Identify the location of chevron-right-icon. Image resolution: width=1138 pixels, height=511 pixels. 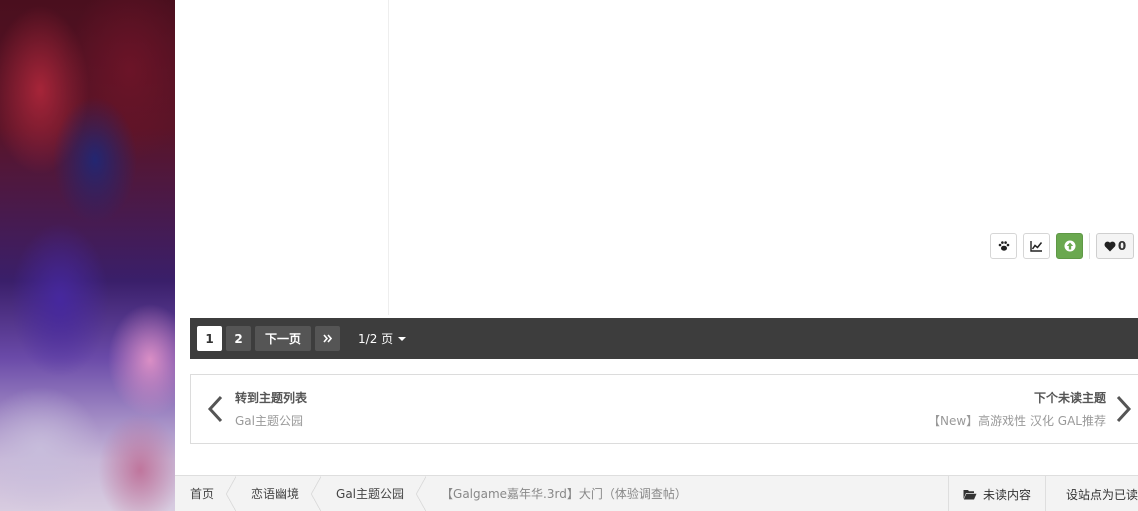
(1124, 409).